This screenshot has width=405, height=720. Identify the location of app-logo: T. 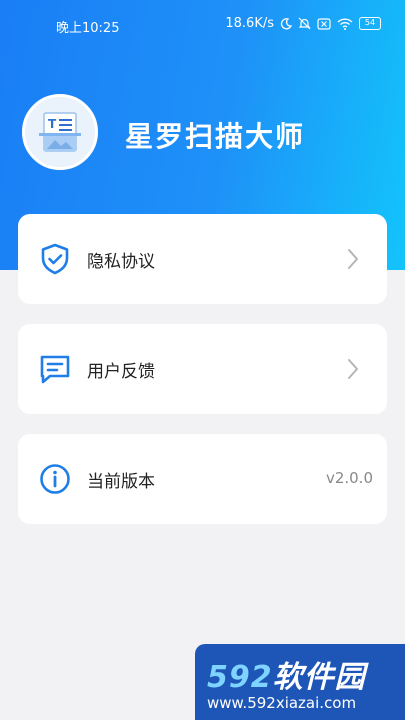
(60, 132).